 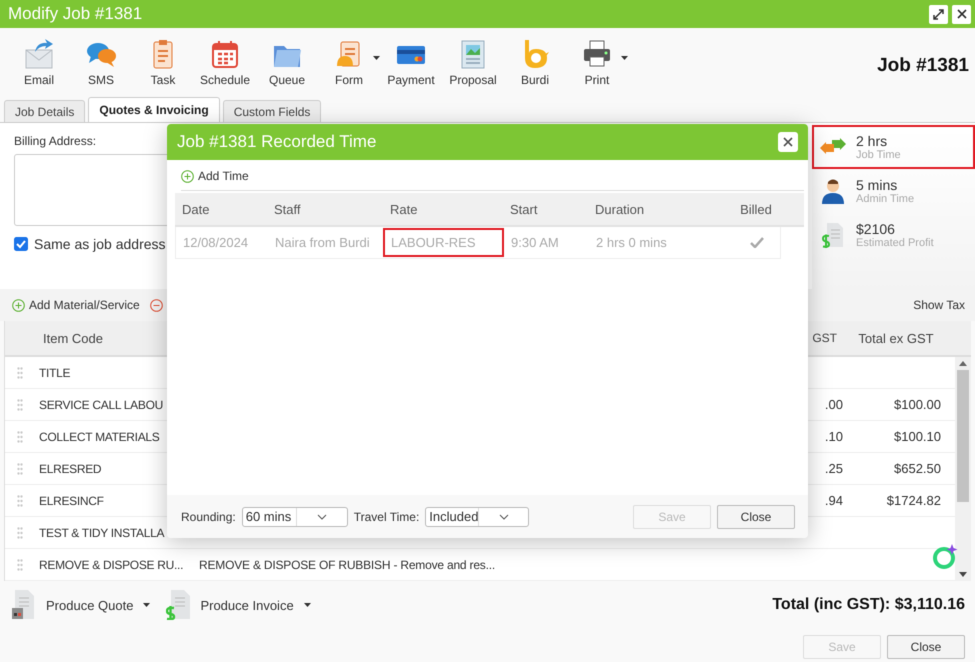 I want to click on scrollbar, so click(x=963, y=469).